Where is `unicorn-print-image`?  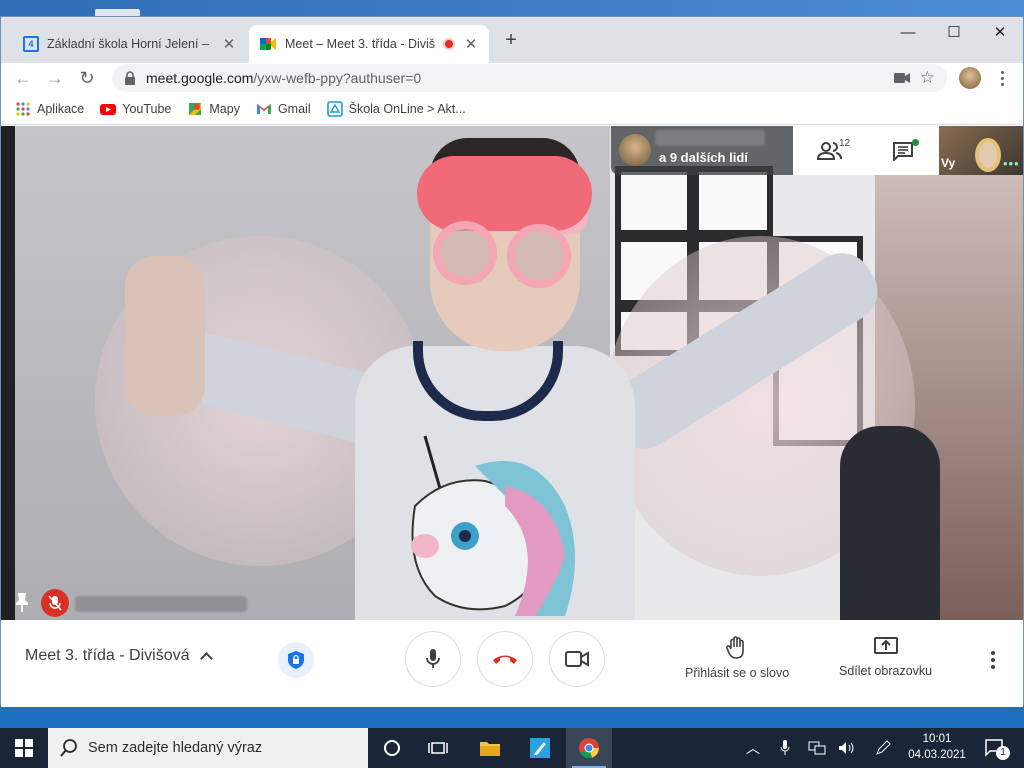 unicorn-print-image is located at coordinates (493, 525).